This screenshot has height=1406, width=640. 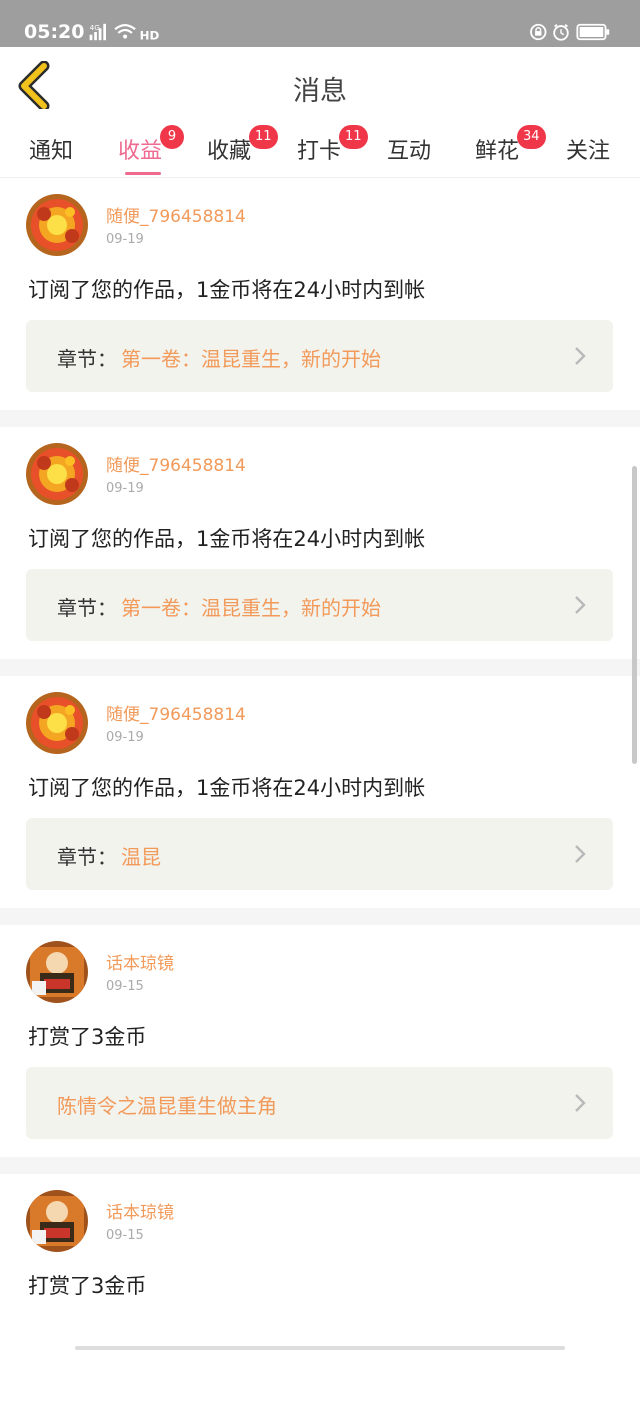 I want to click on tab-favorites: 收藏 11, so click(x=242, y=145).